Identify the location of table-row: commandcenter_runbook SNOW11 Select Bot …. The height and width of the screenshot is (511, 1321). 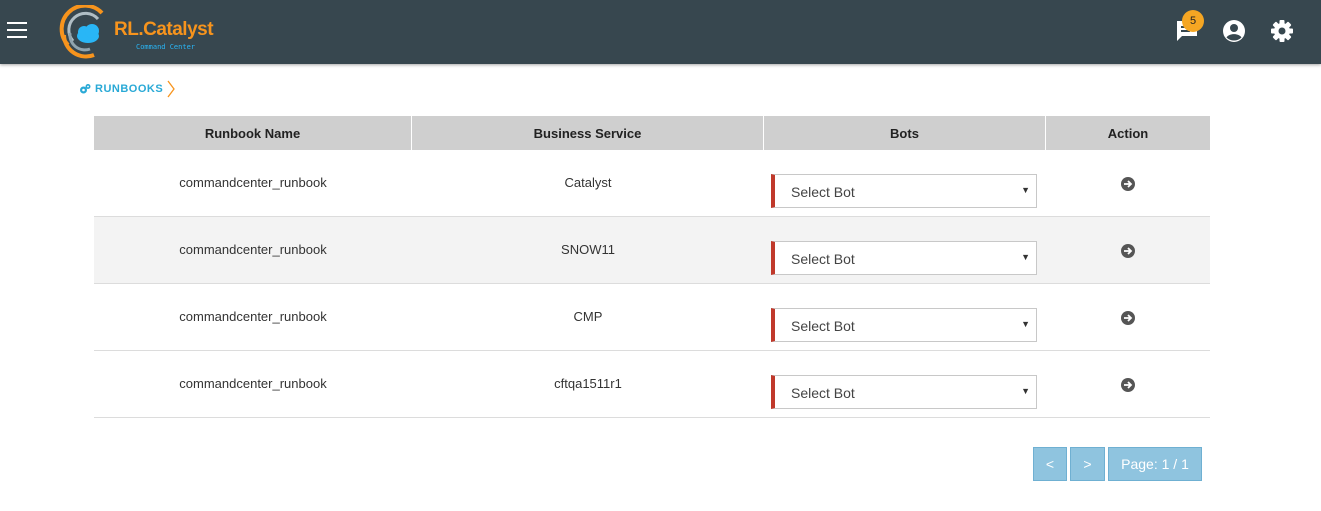
(652, 250).